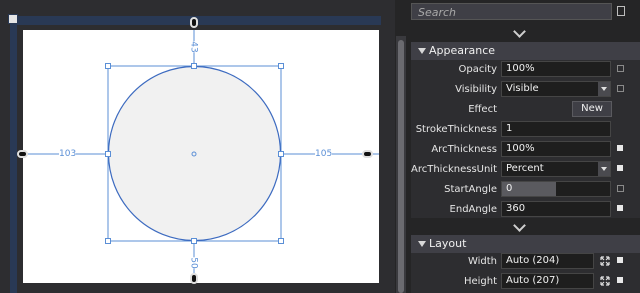 The image size is (640, 293). I want to click on visibility-select: Visible, so click(556, 89).